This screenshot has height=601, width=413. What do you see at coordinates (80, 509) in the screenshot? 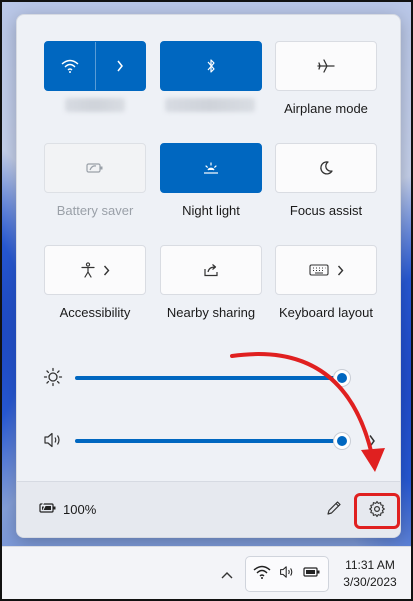
I see `battery-percent: 100%` at bounding box center [80, 509].